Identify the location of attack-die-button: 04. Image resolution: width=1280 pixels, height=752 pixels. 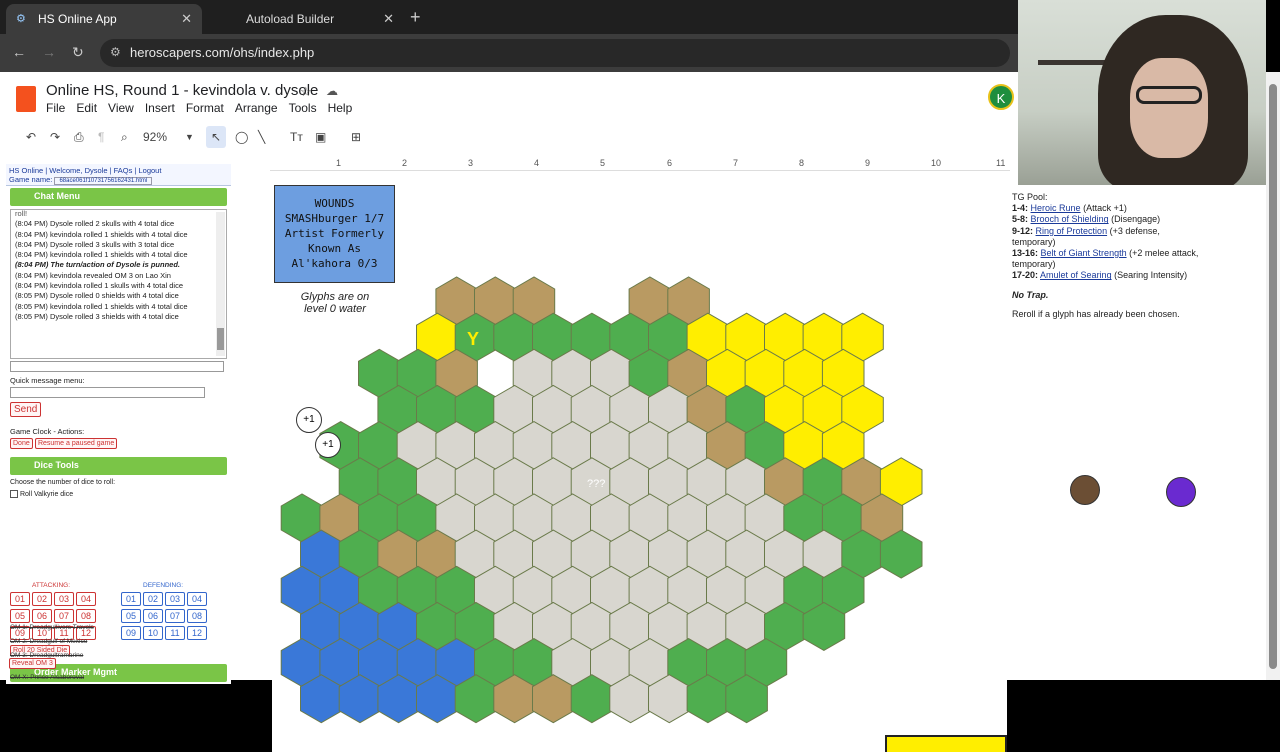
(86, 599).